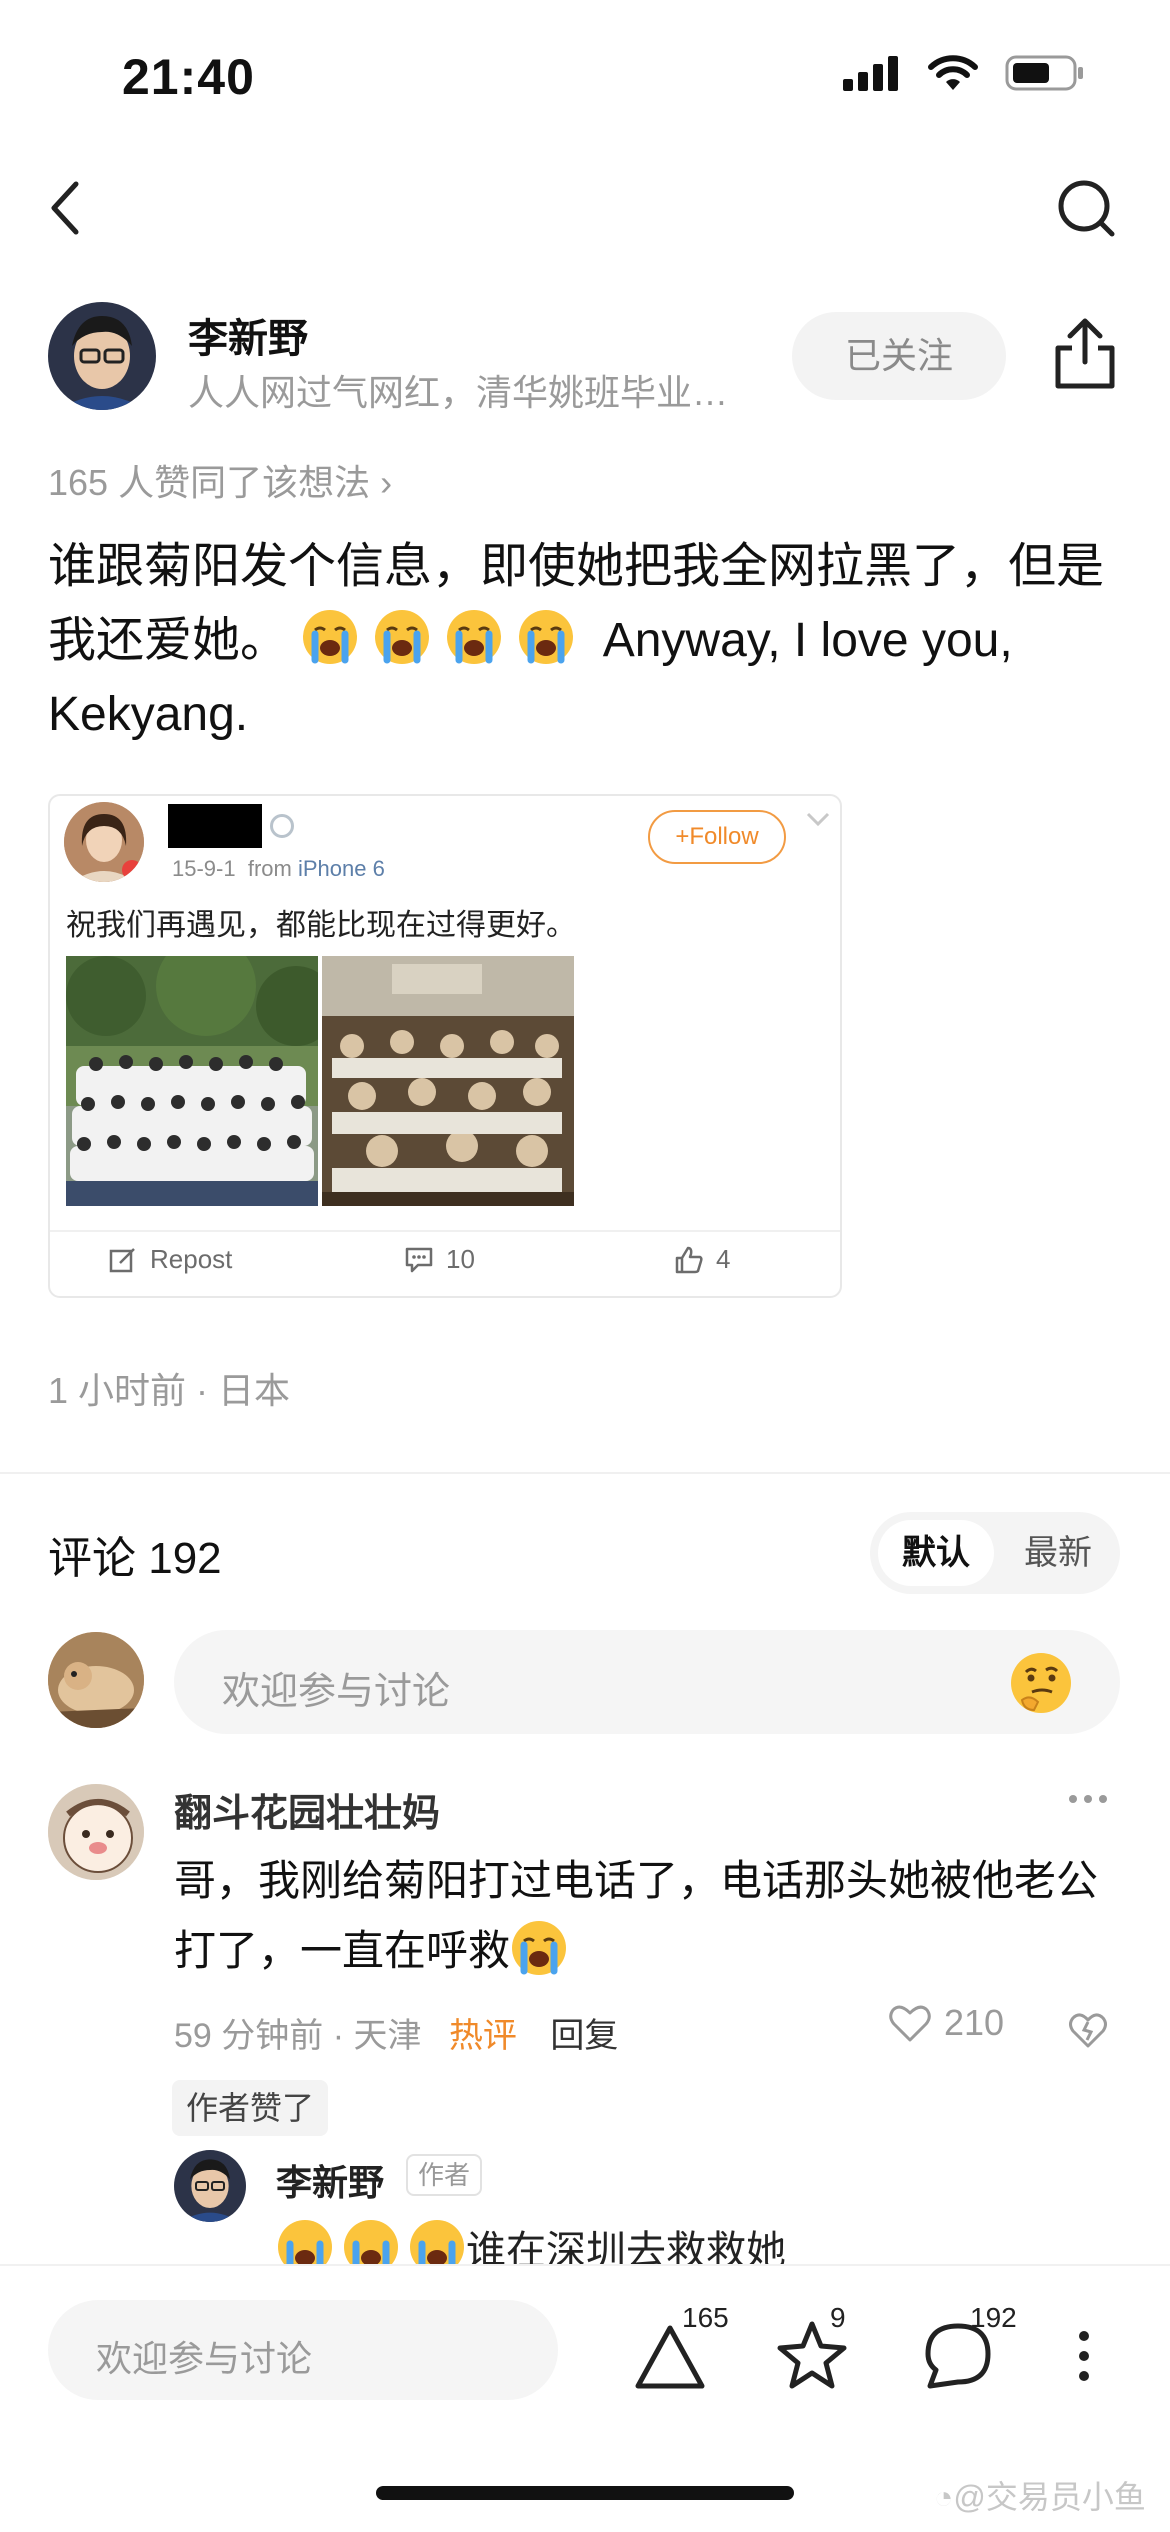 This screenshot has width=1170, height=2532. I want to click on author-name: 李新野, so click(248, 335).